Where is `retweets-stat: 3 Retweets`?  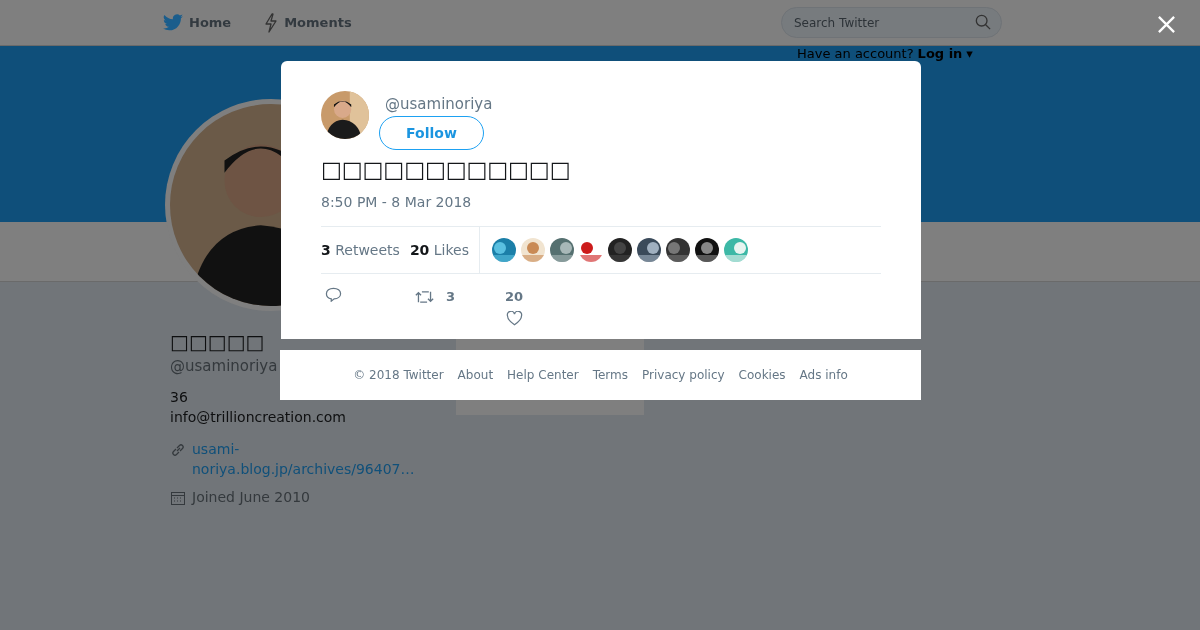 retweets-stat: 3 Retweets is located at coordinates (360, 250).